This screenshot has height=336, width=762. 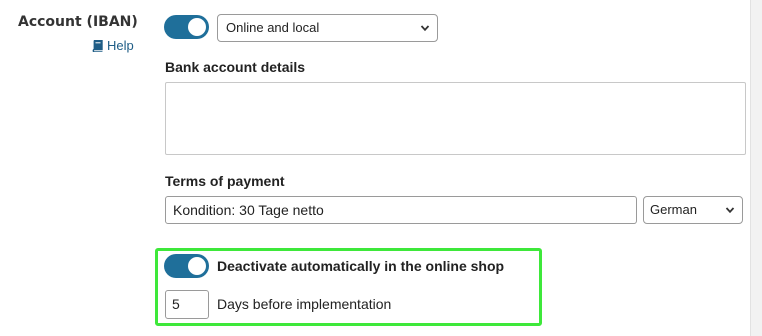 What do you see at coordinates (120, 45) in the screenshot?
I see `help-label: Help` at bounding box center [120, 45].